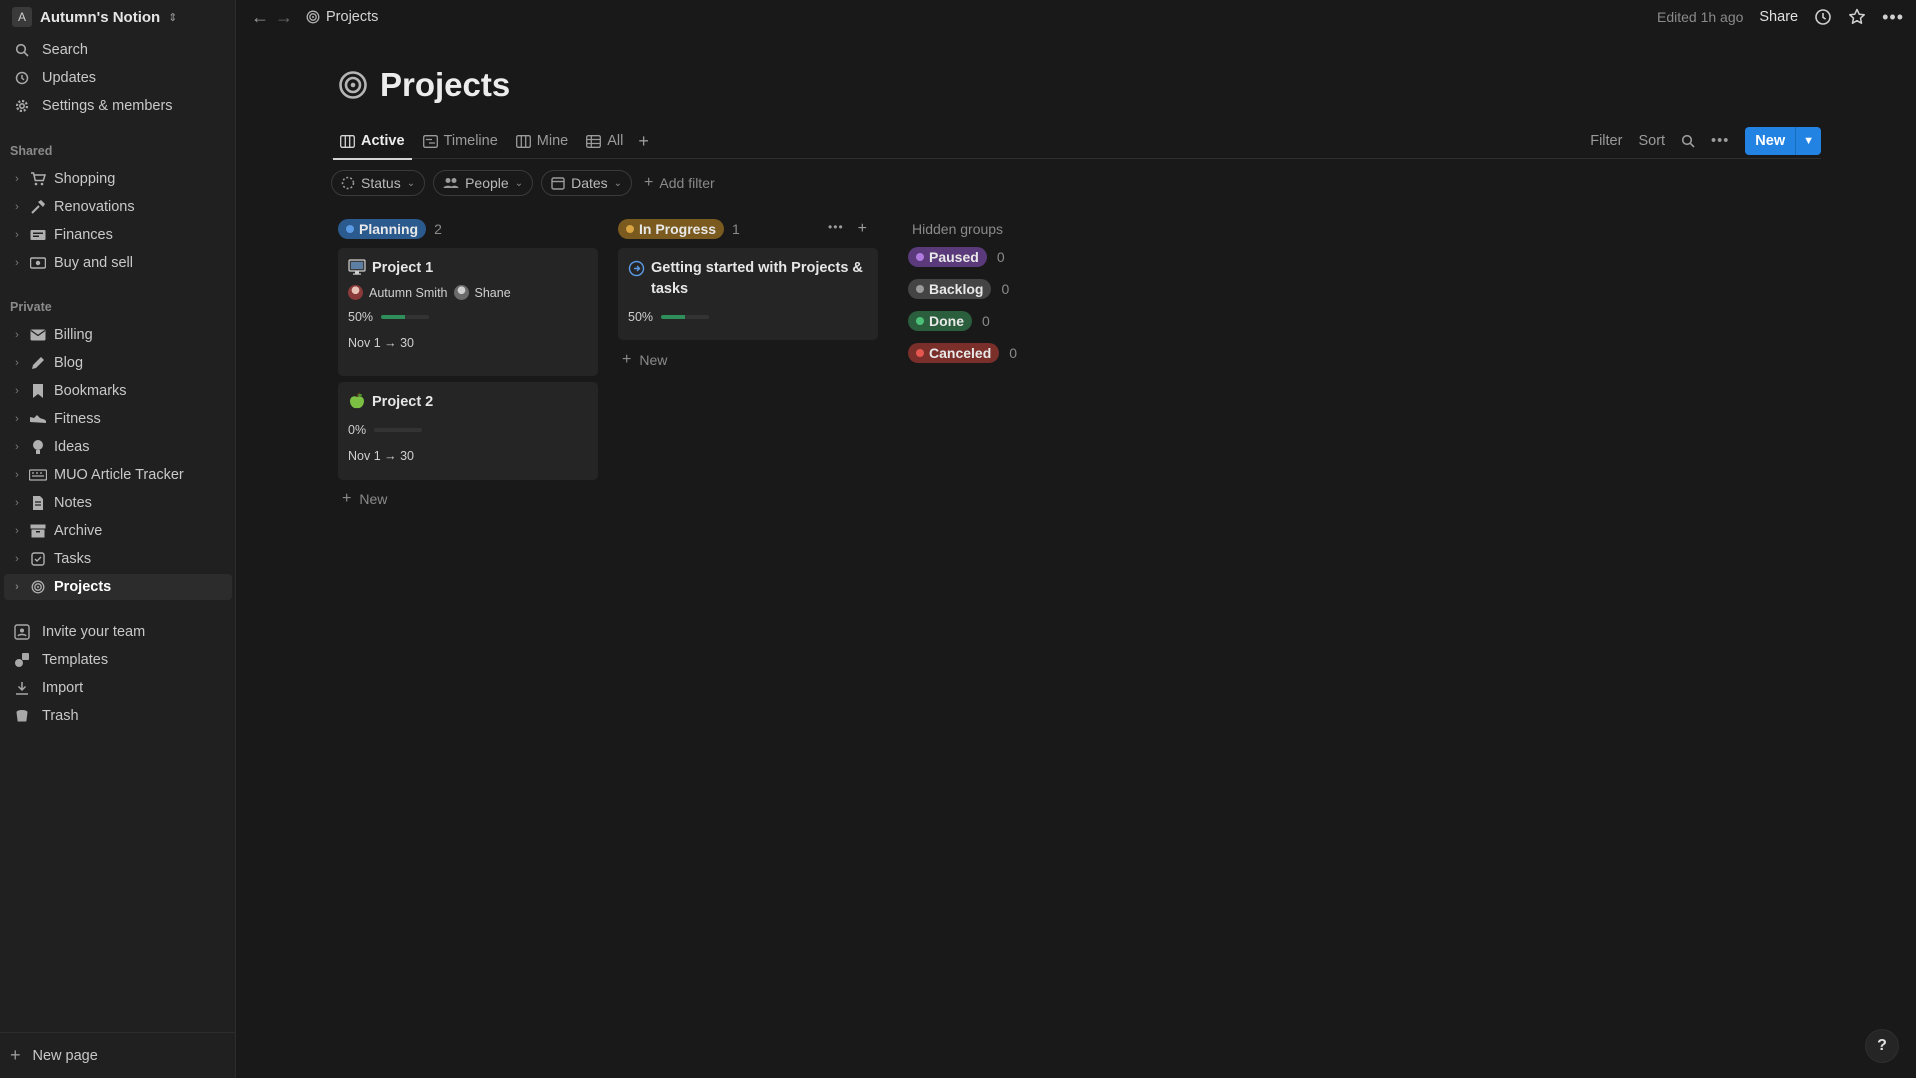  I want to click on chevron-down-icon: ▼, so click(1808, 141).